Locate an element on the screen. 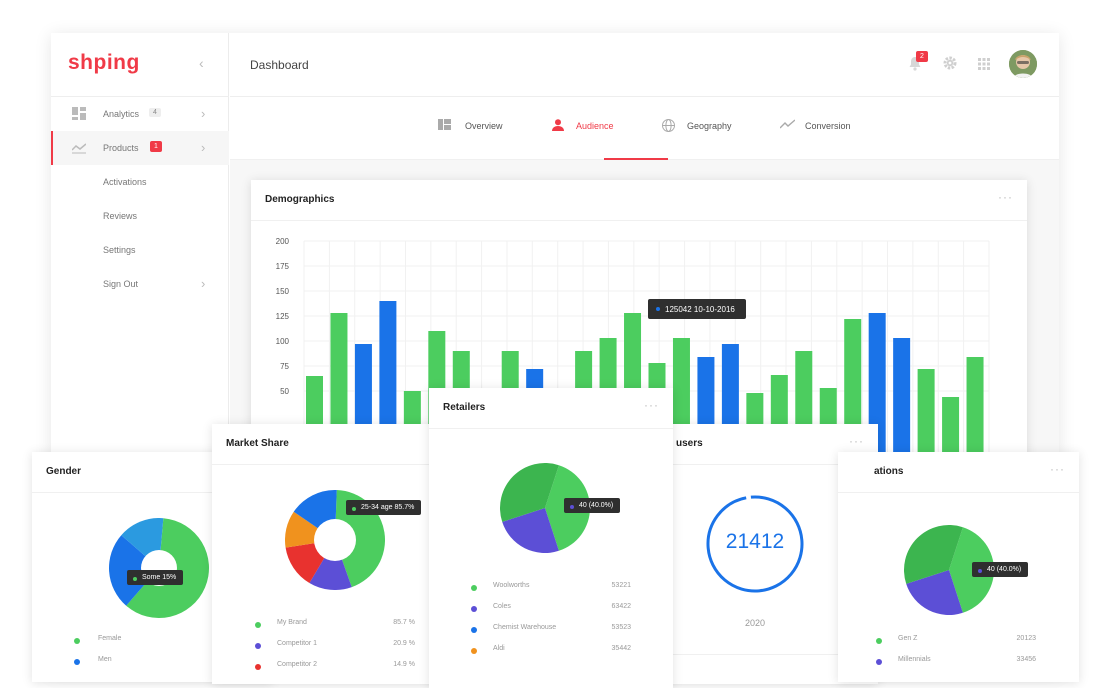 This screenshot has height=688, width=1110. card-title: Demographics is located at coordinates (300, 199).